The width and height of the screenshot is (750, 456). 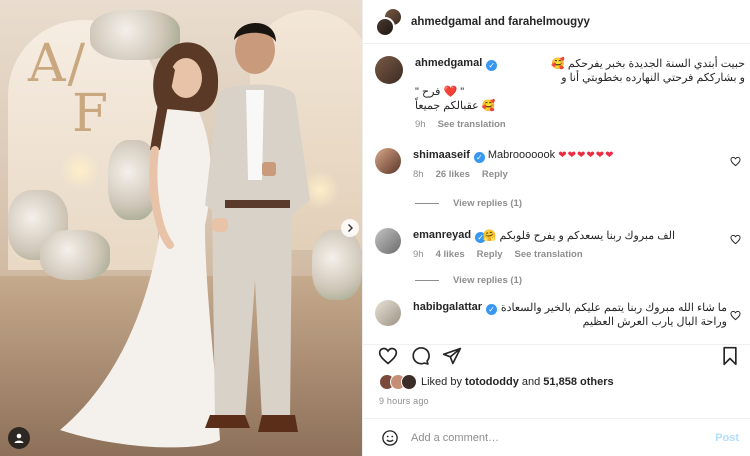 I want to click on comment-username: emanreyad, so click(x=442, y=235).